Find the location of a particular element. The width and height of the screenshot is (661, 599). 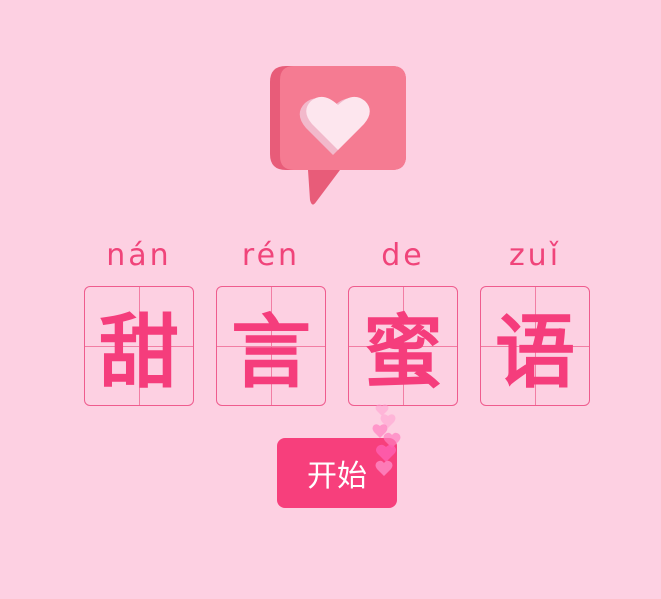

title-char-2: 言 is located at coordinates (271, 352).